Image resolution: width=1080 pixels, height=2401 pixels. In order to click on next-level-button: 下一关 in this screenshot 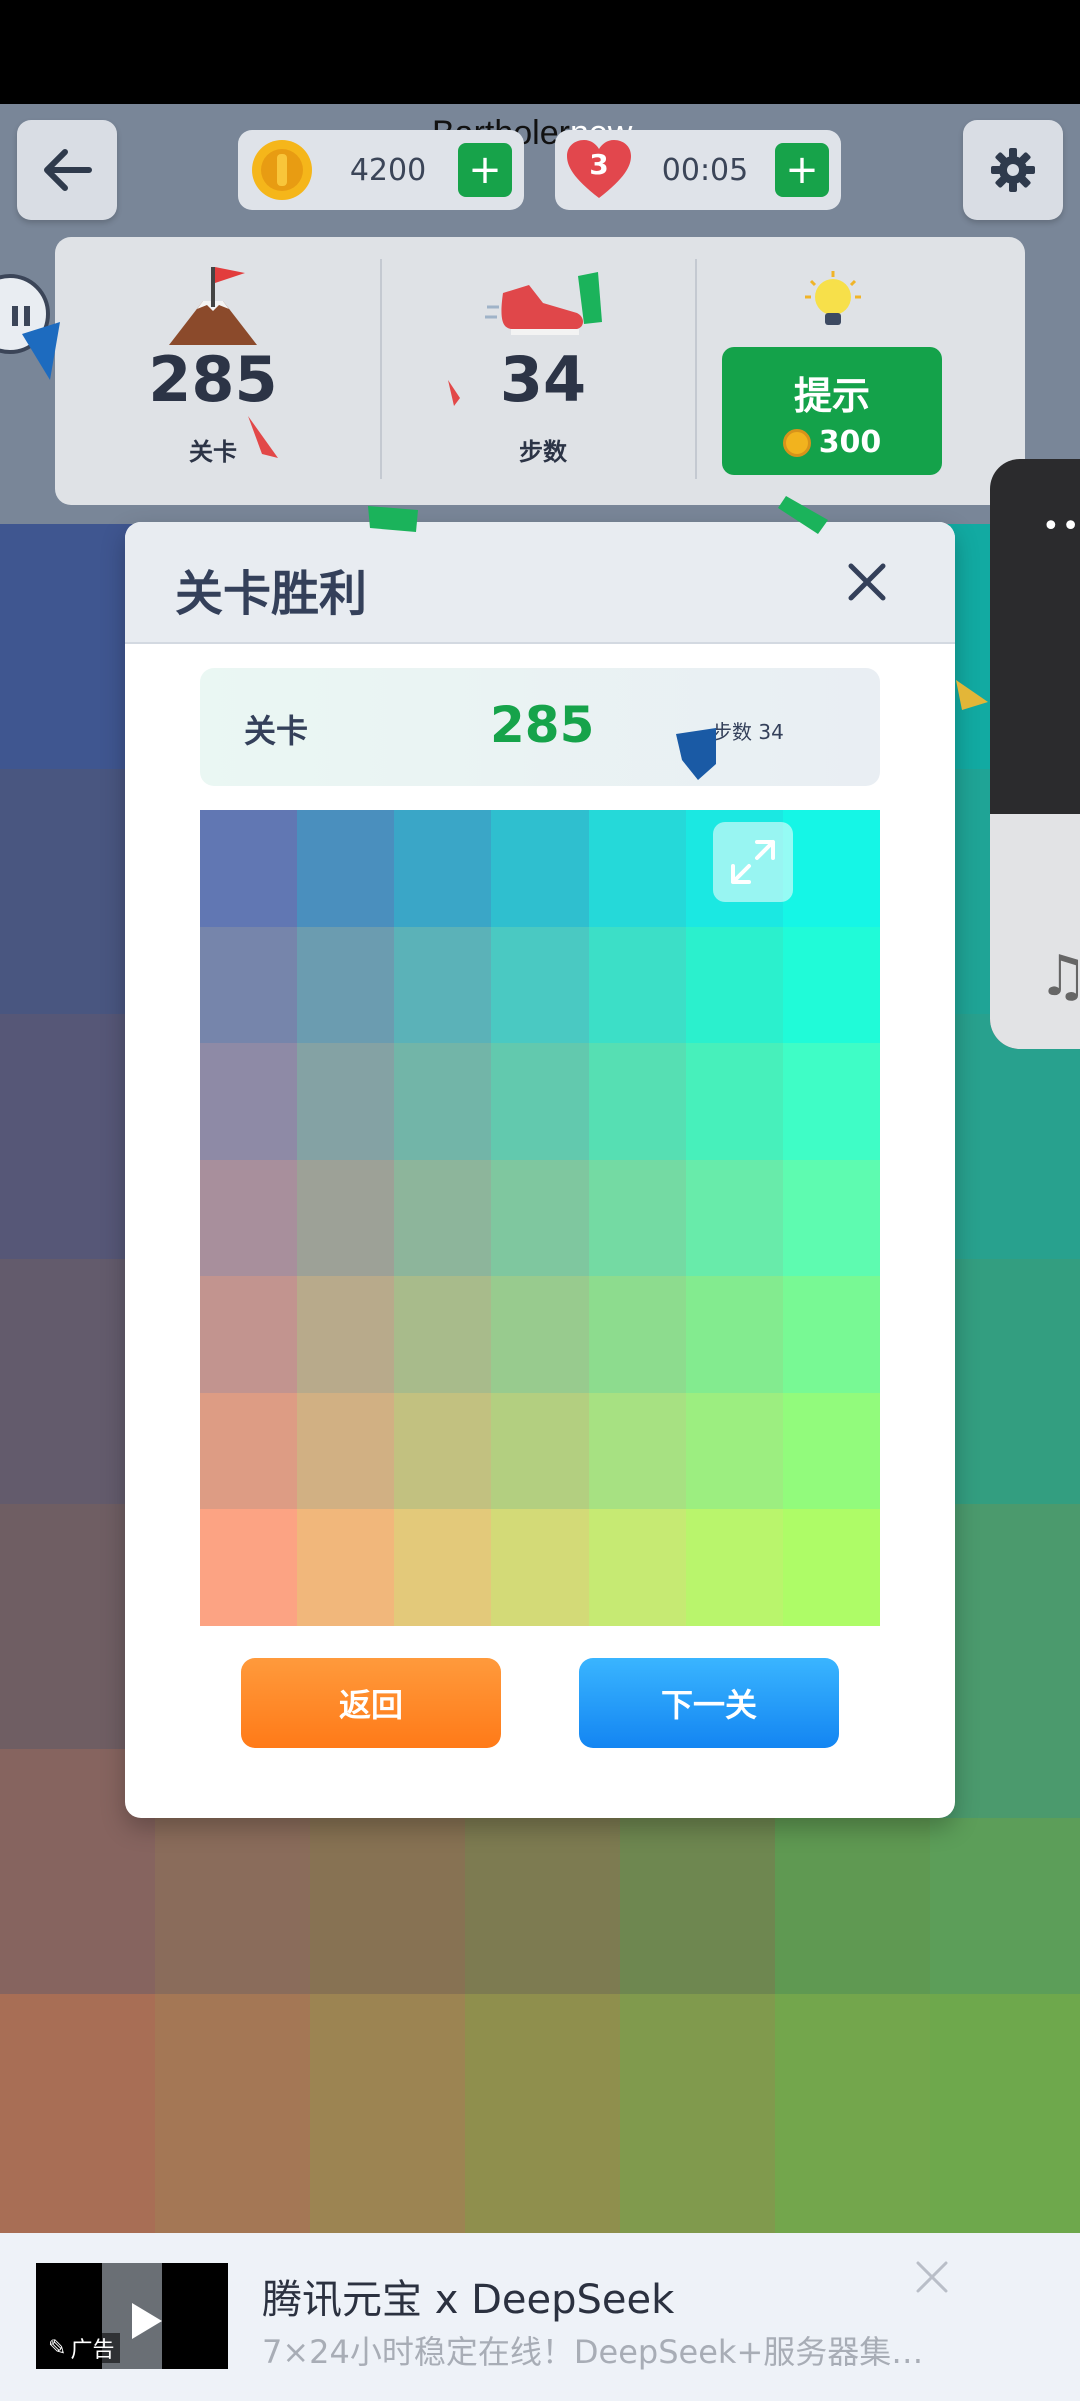, I will do `click(709, 1703)`.